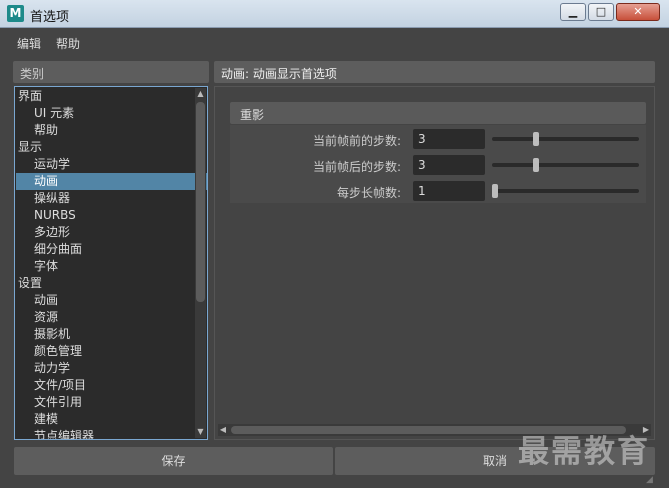  What do you see at coordinates (111, 334) in the screenshot?
I see `category-item: 摄影机` at bounding box center [111, 334].